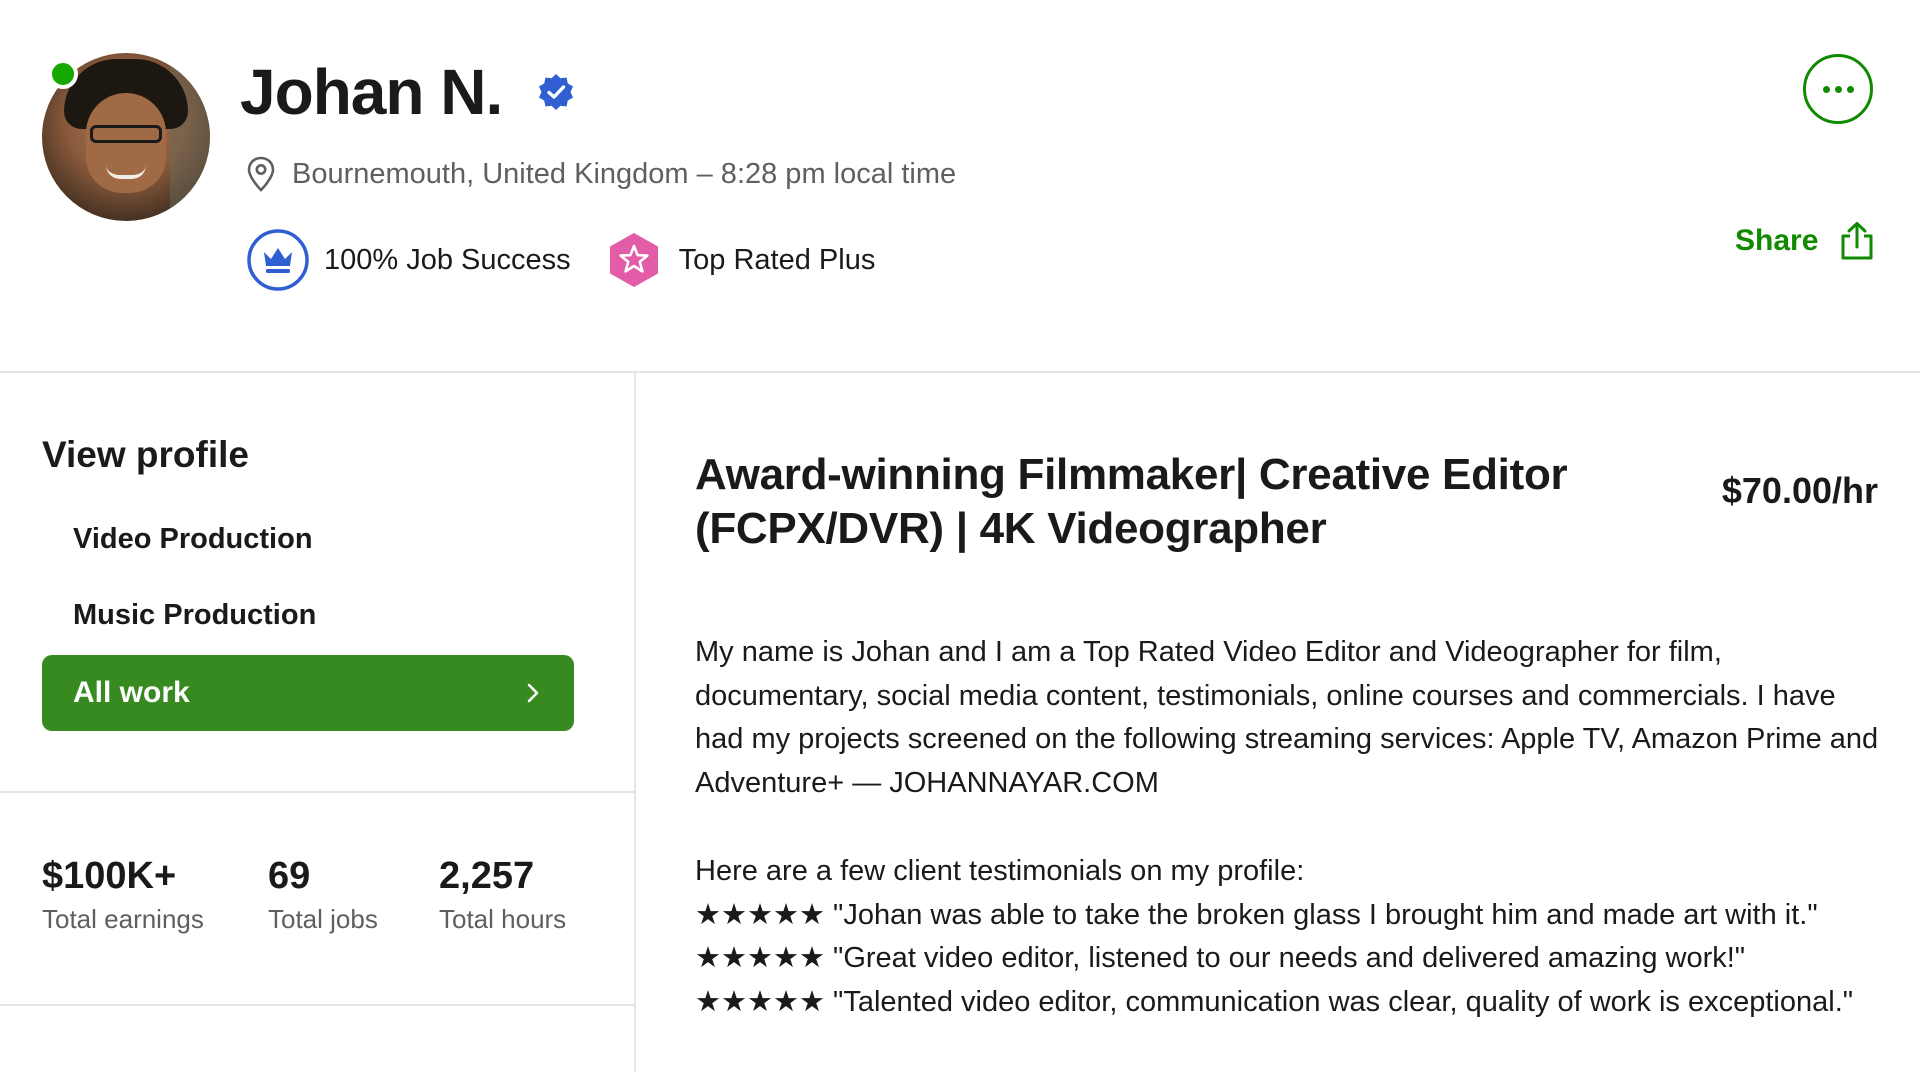 The image size is (1920, 1072). I want to click on stat-total-jobs: 69 Total jobs, so click(323, 893).